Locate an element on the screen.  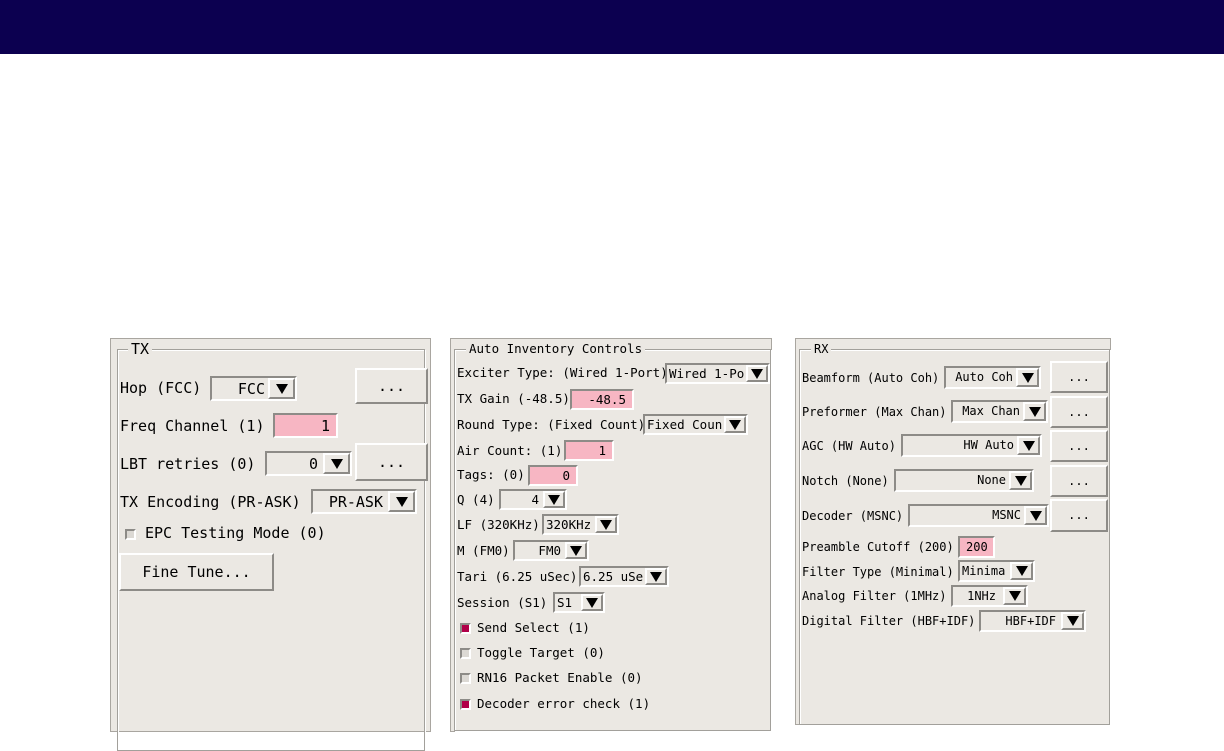
hop-label: Hop (FCC) is located at coordinates (161, 388).